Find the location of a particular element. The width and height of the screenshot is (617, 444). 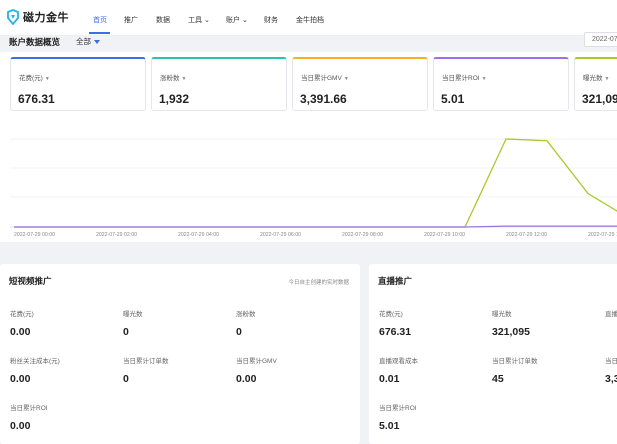

metric-orders: 当日累计订单数 0 is located at coordinates (146, 371).